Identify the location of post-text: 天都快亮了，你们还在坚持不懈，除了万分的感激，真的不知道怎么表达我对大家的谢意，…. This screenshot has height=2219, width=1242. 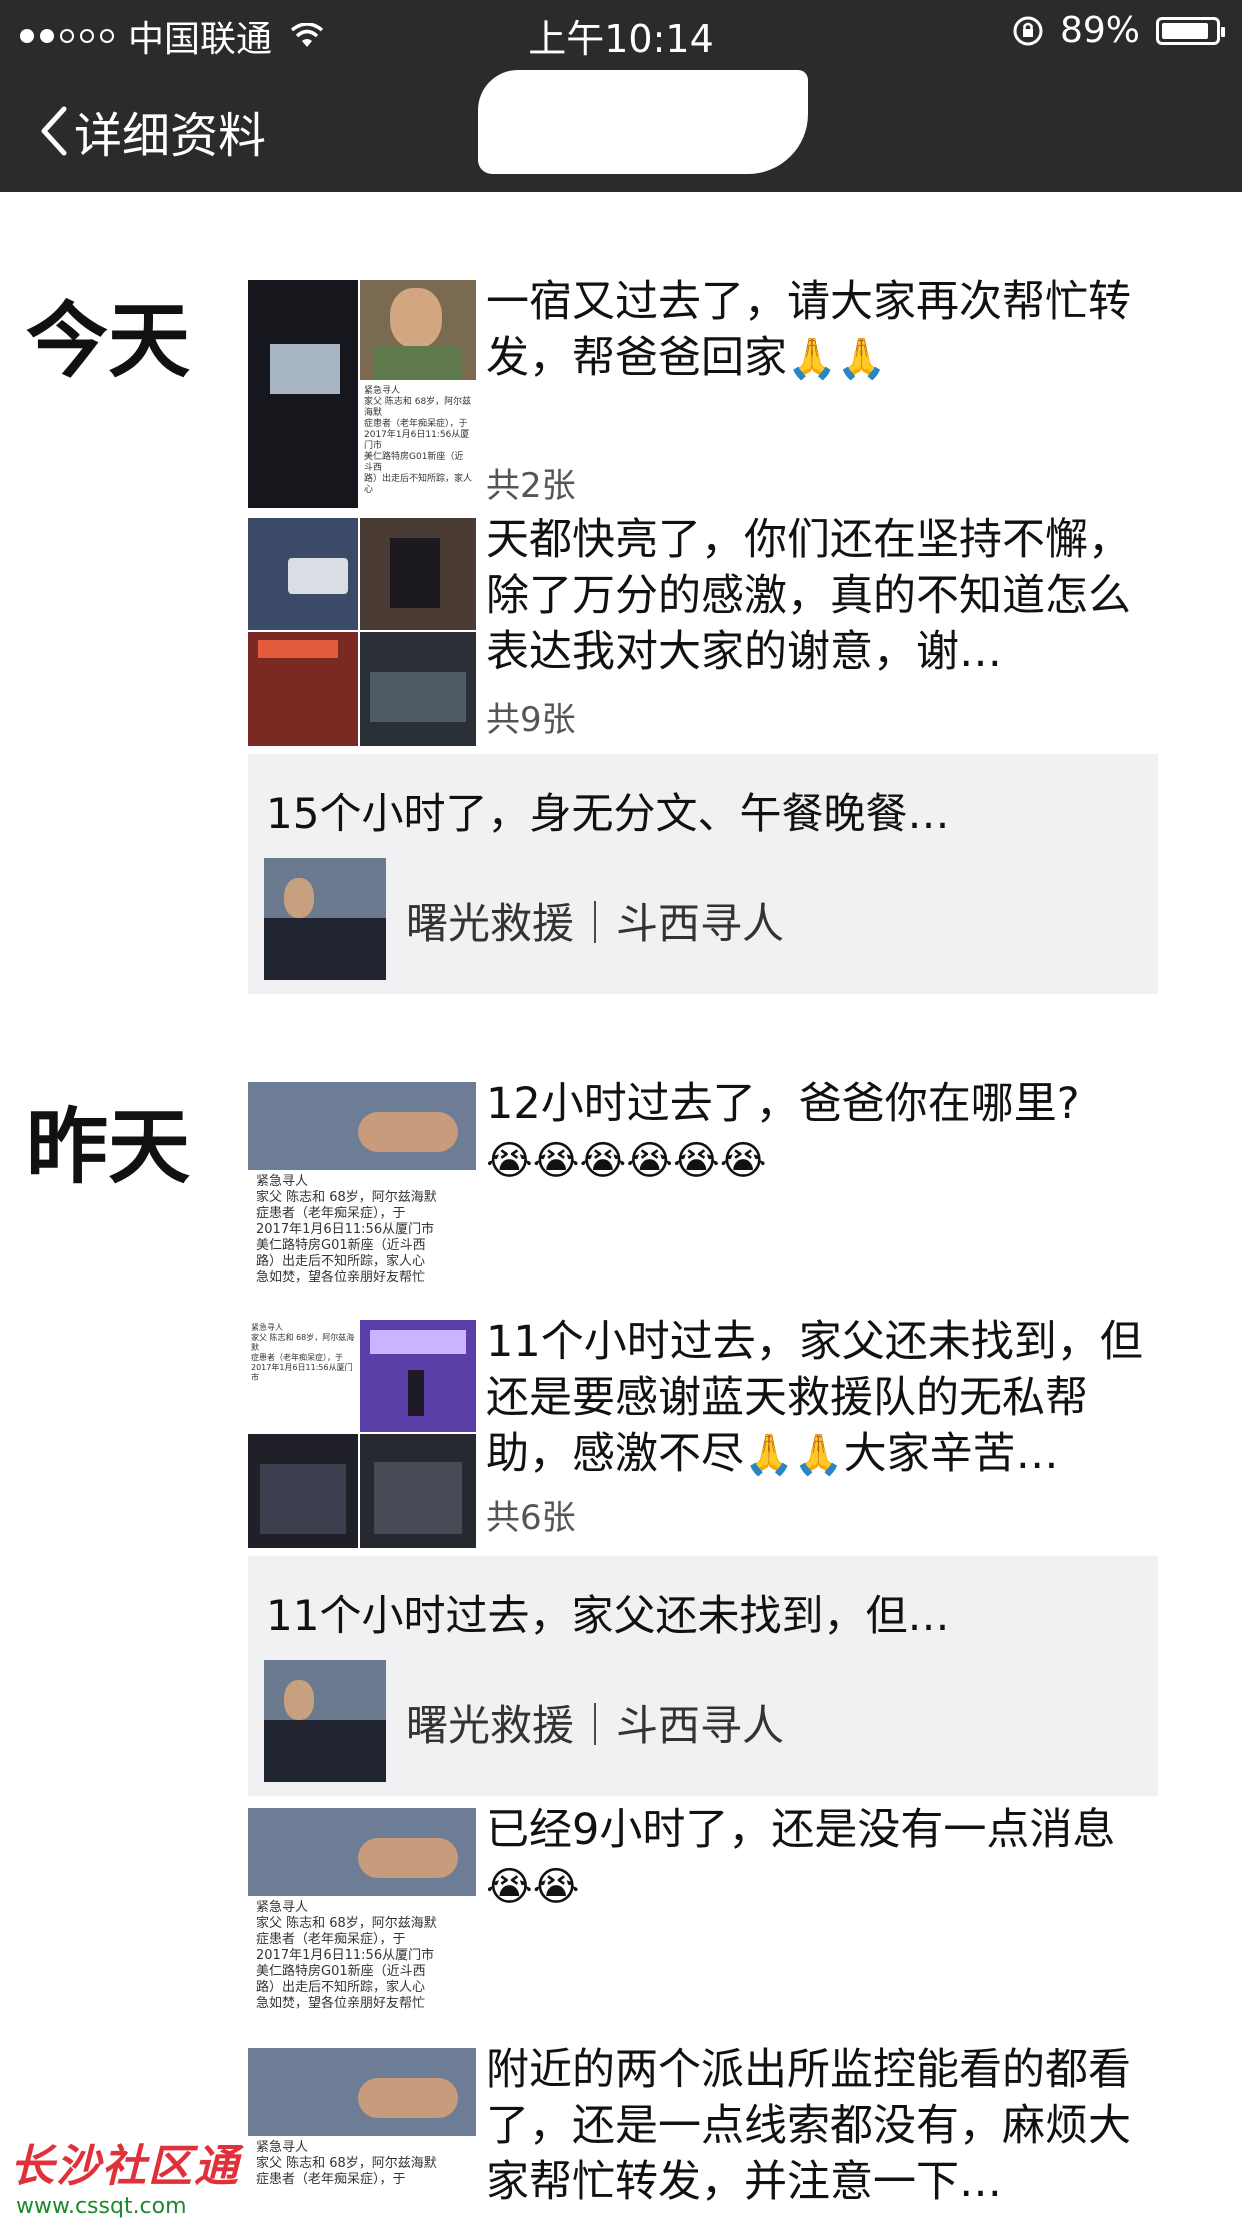
(808, 596).